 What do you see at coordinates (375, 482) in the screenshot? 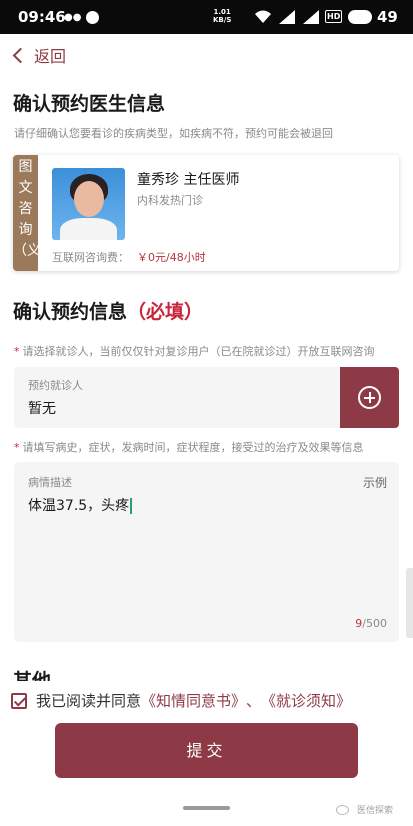
I see `example-link: 示例` at bounding box center [375, 482].